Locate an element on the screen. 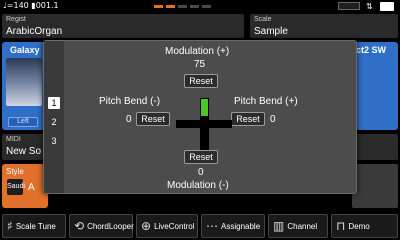 The height and width of the screenshot is (240, 400). scale-value: Sample is located at coordinates (271, 31).